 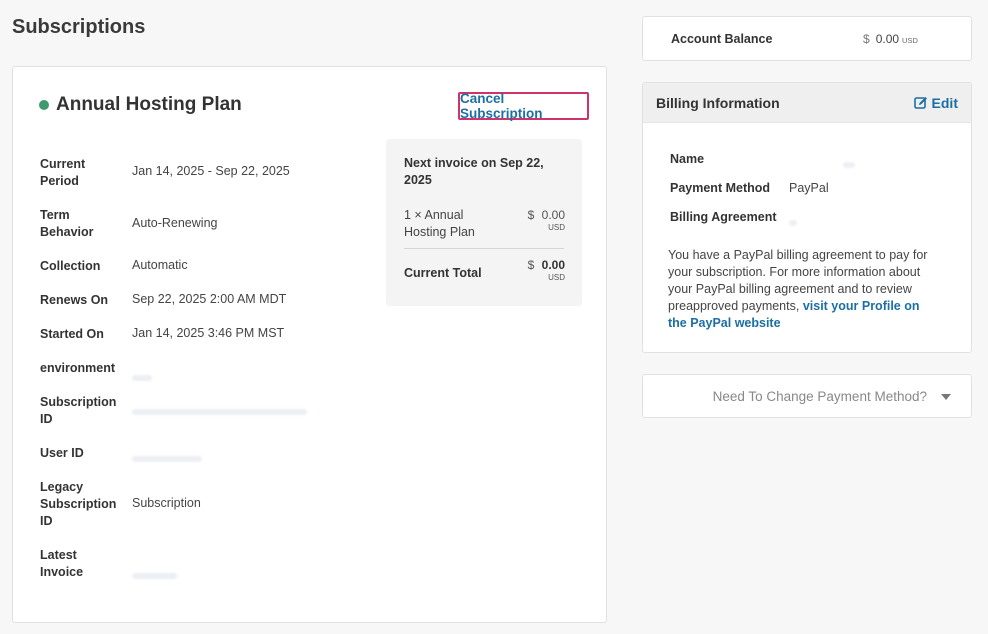 I want to click on environment-value, so click(x=142, y=377).